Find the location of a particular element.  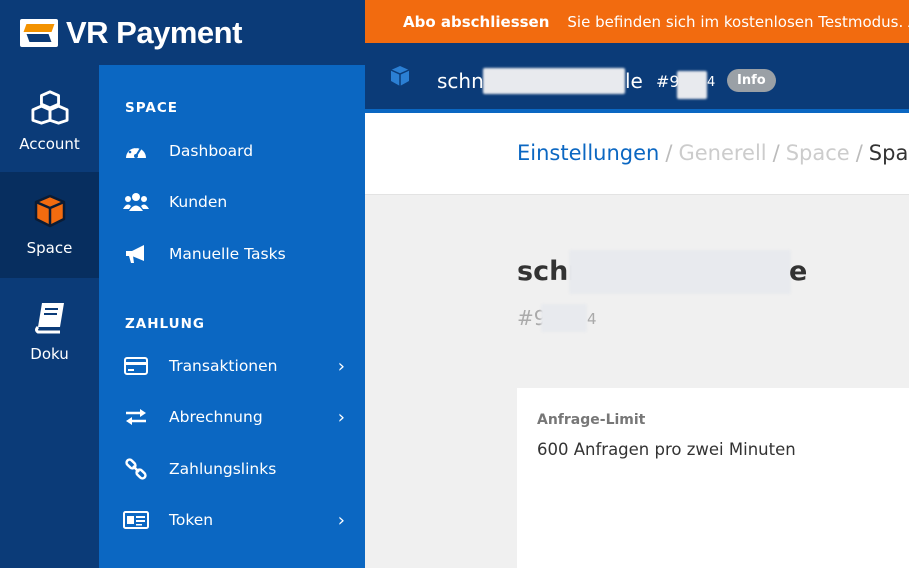

brand-header: VR Payment is located at coordinates (182, 32).